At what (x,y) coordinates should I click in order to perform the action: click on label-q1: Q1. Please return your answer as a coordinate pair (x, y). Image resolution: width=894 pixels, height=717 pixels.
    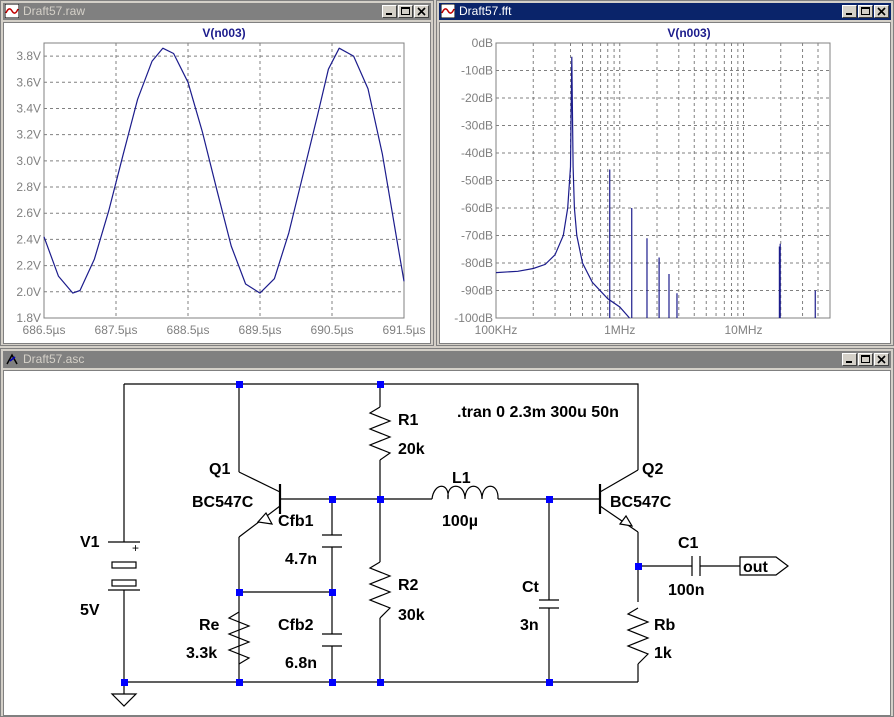
    Looking at the image, I should click on (219, 469).